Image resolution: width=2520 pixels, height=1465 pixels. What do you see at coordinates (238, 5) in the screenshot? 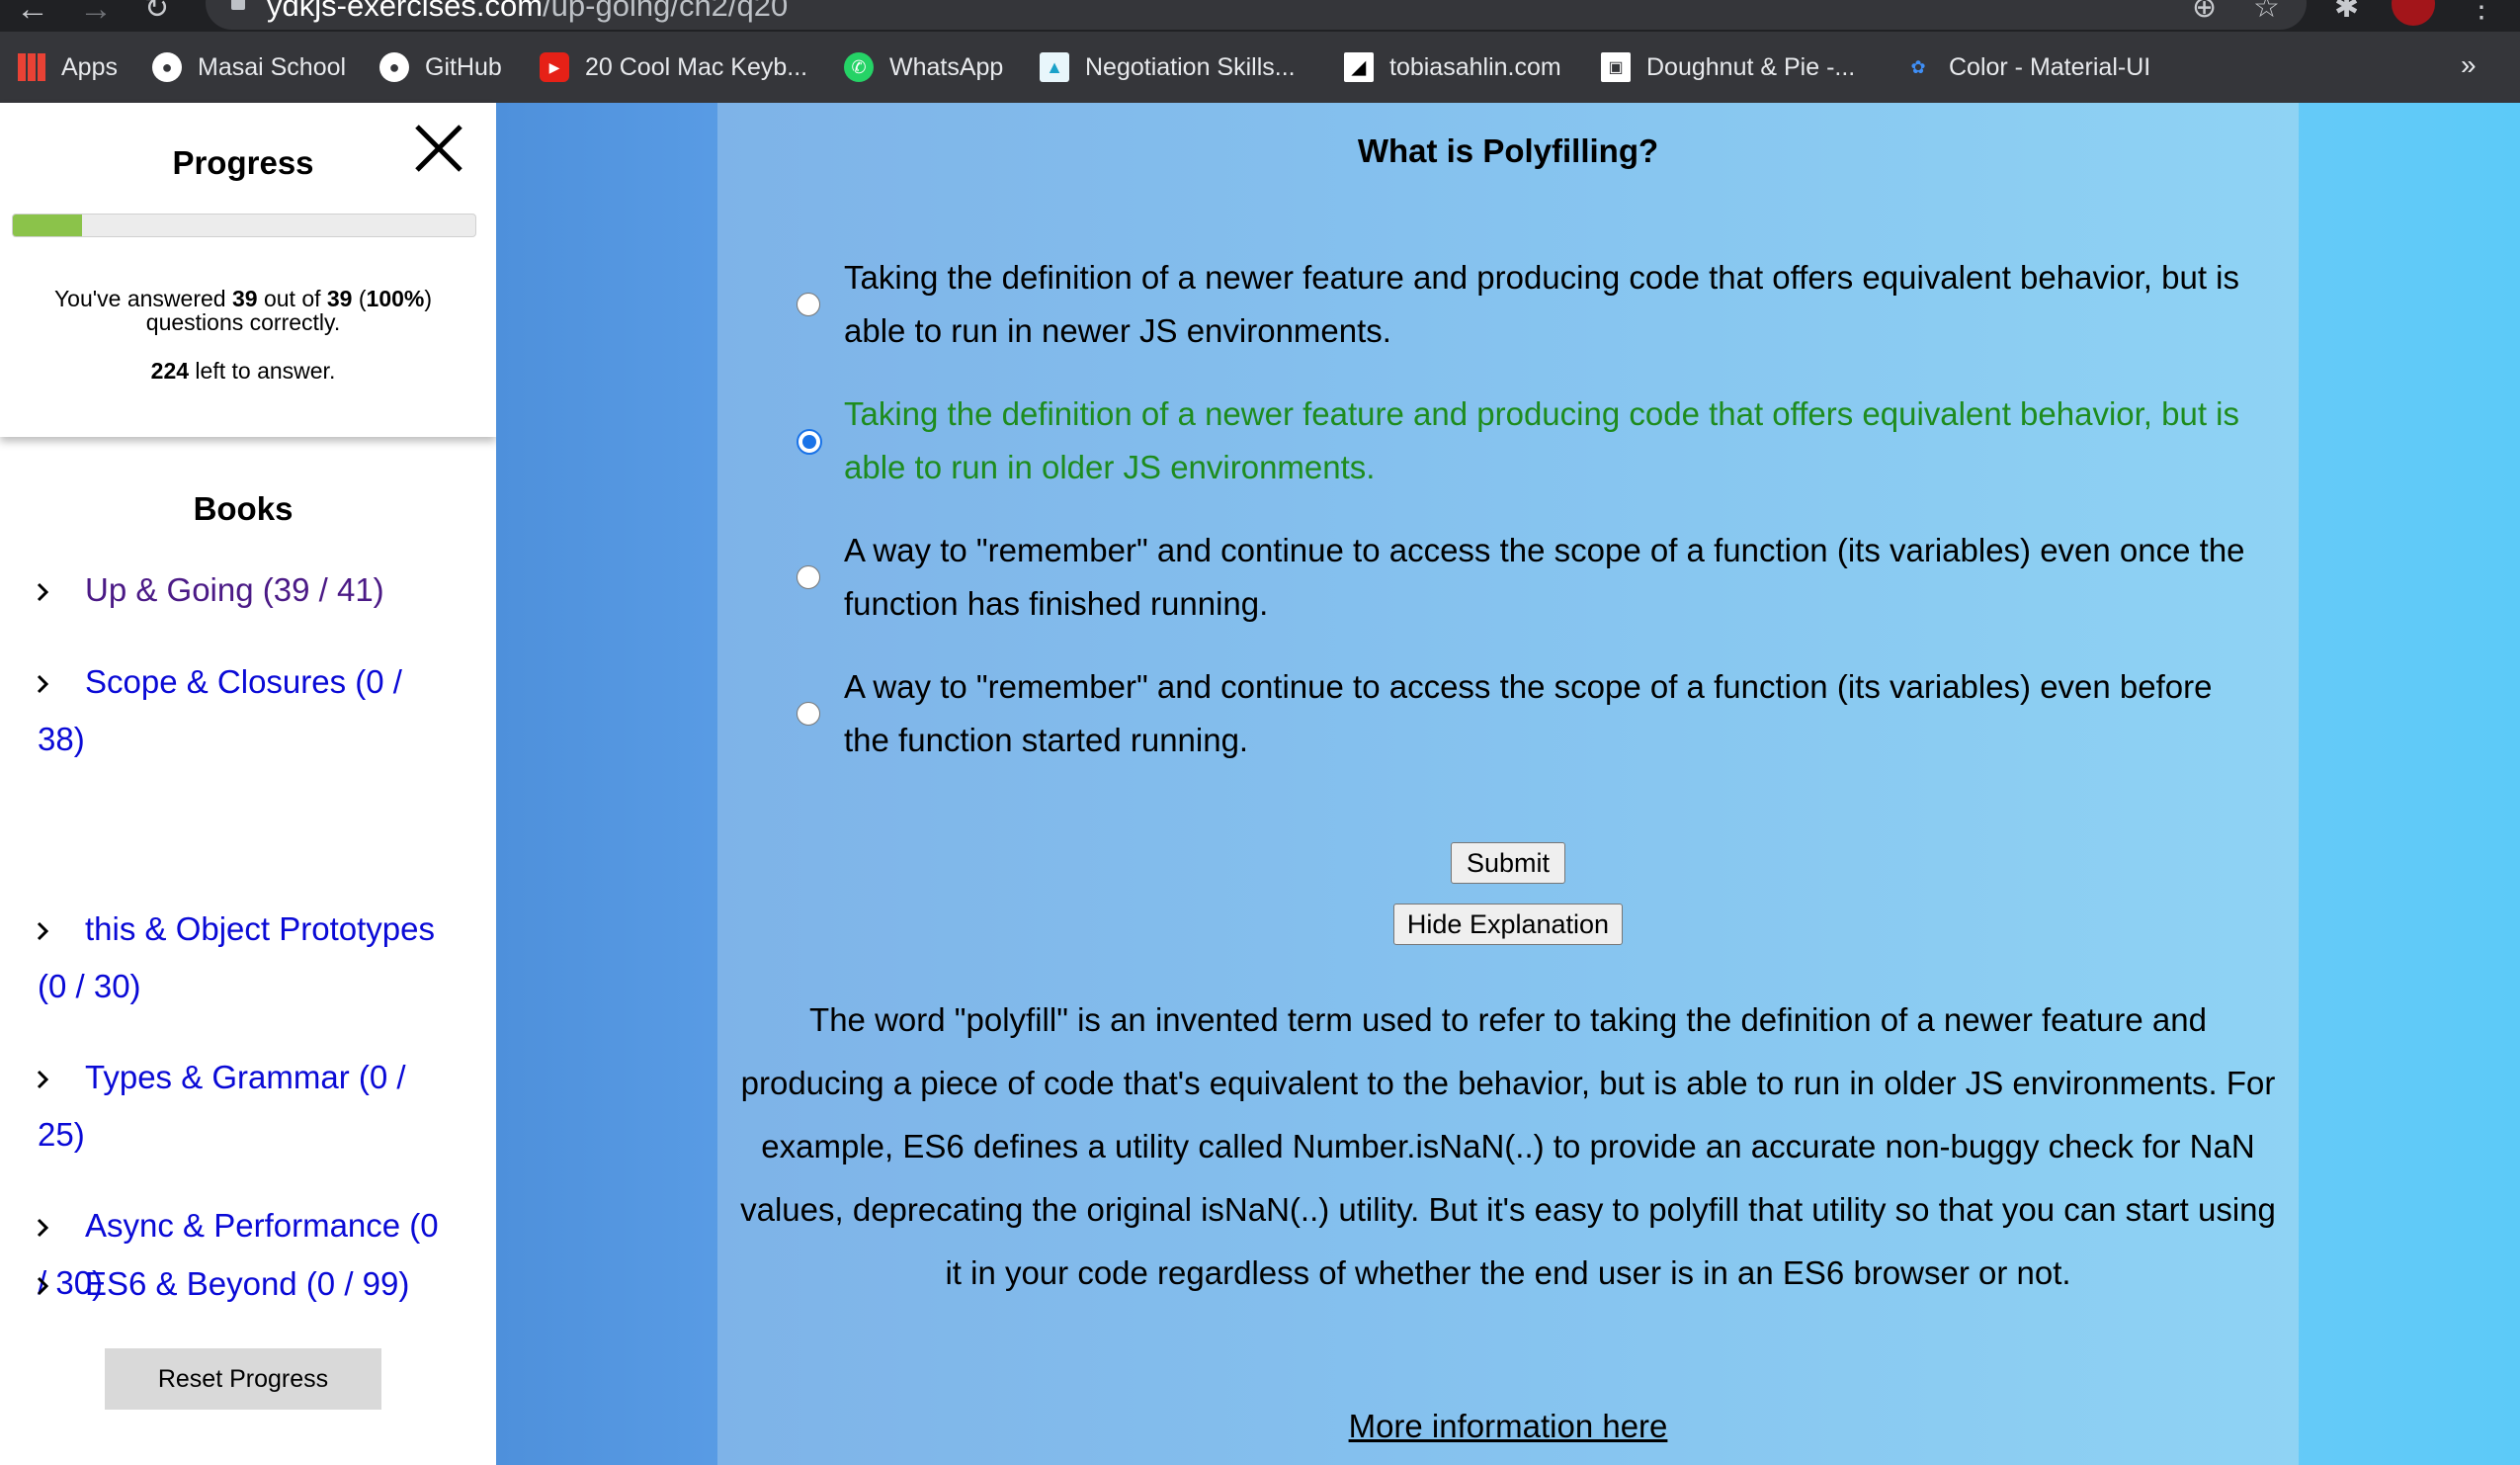
I see `lock-icon` at bounding box center [238, 5].